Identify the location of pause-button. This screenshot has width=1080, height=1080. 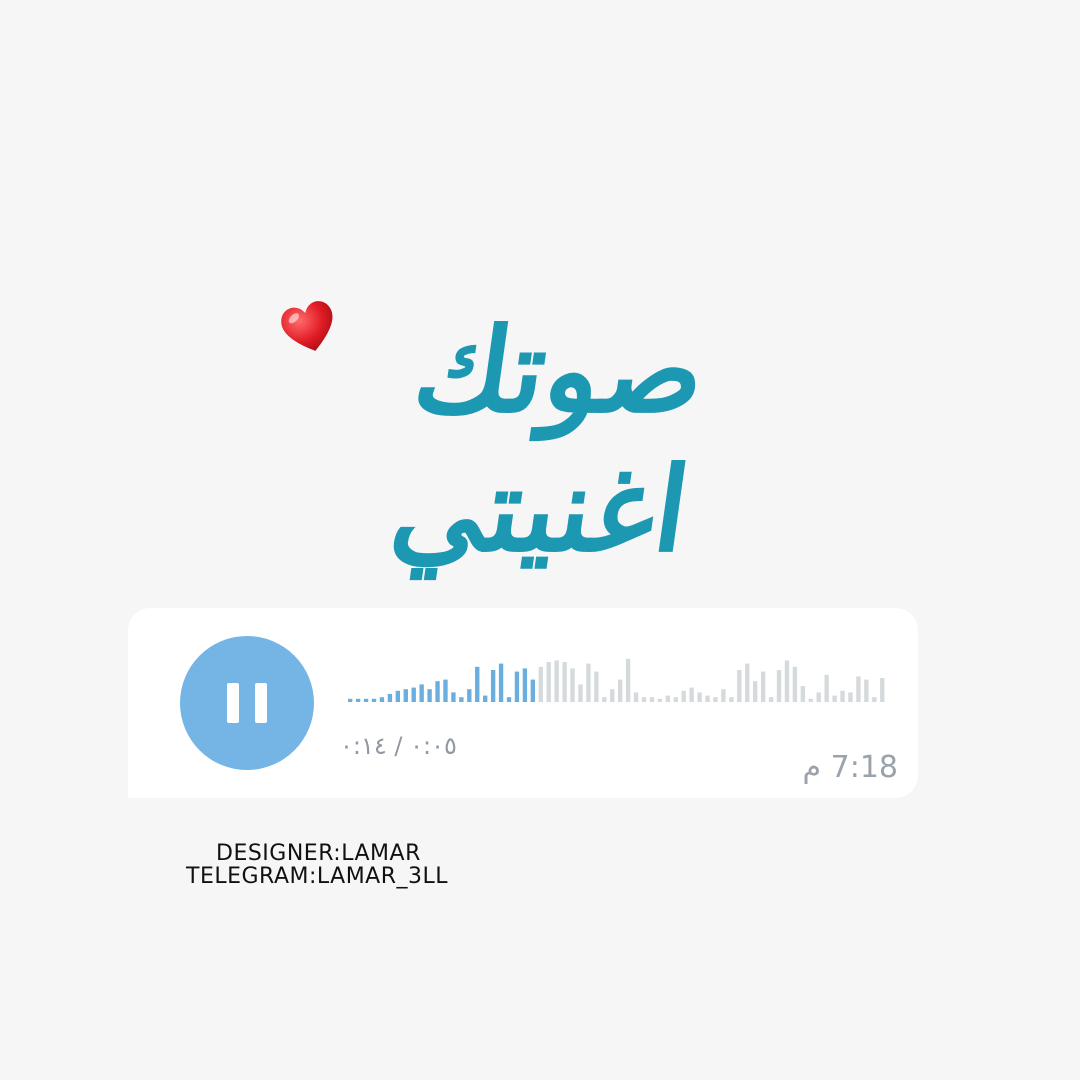
(247, 703).